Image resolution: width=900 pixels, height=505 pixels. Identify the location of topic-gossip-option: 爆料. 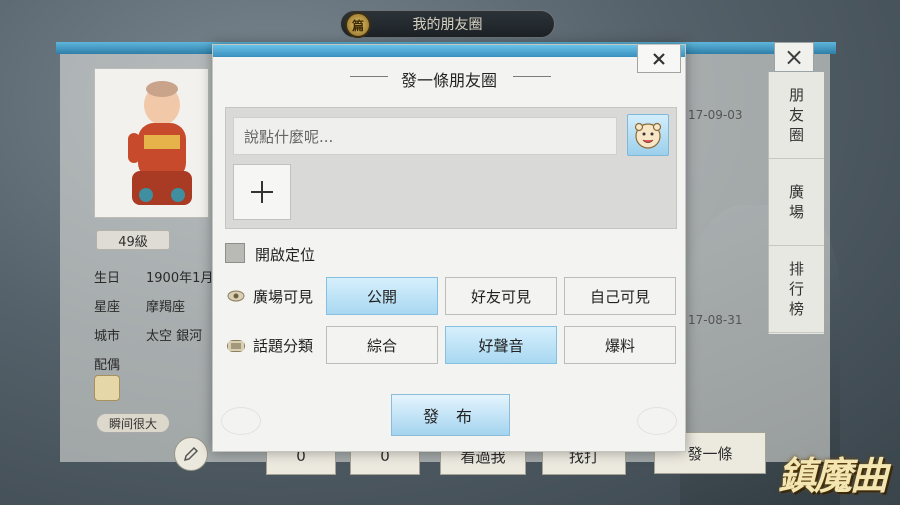
(620, 345).